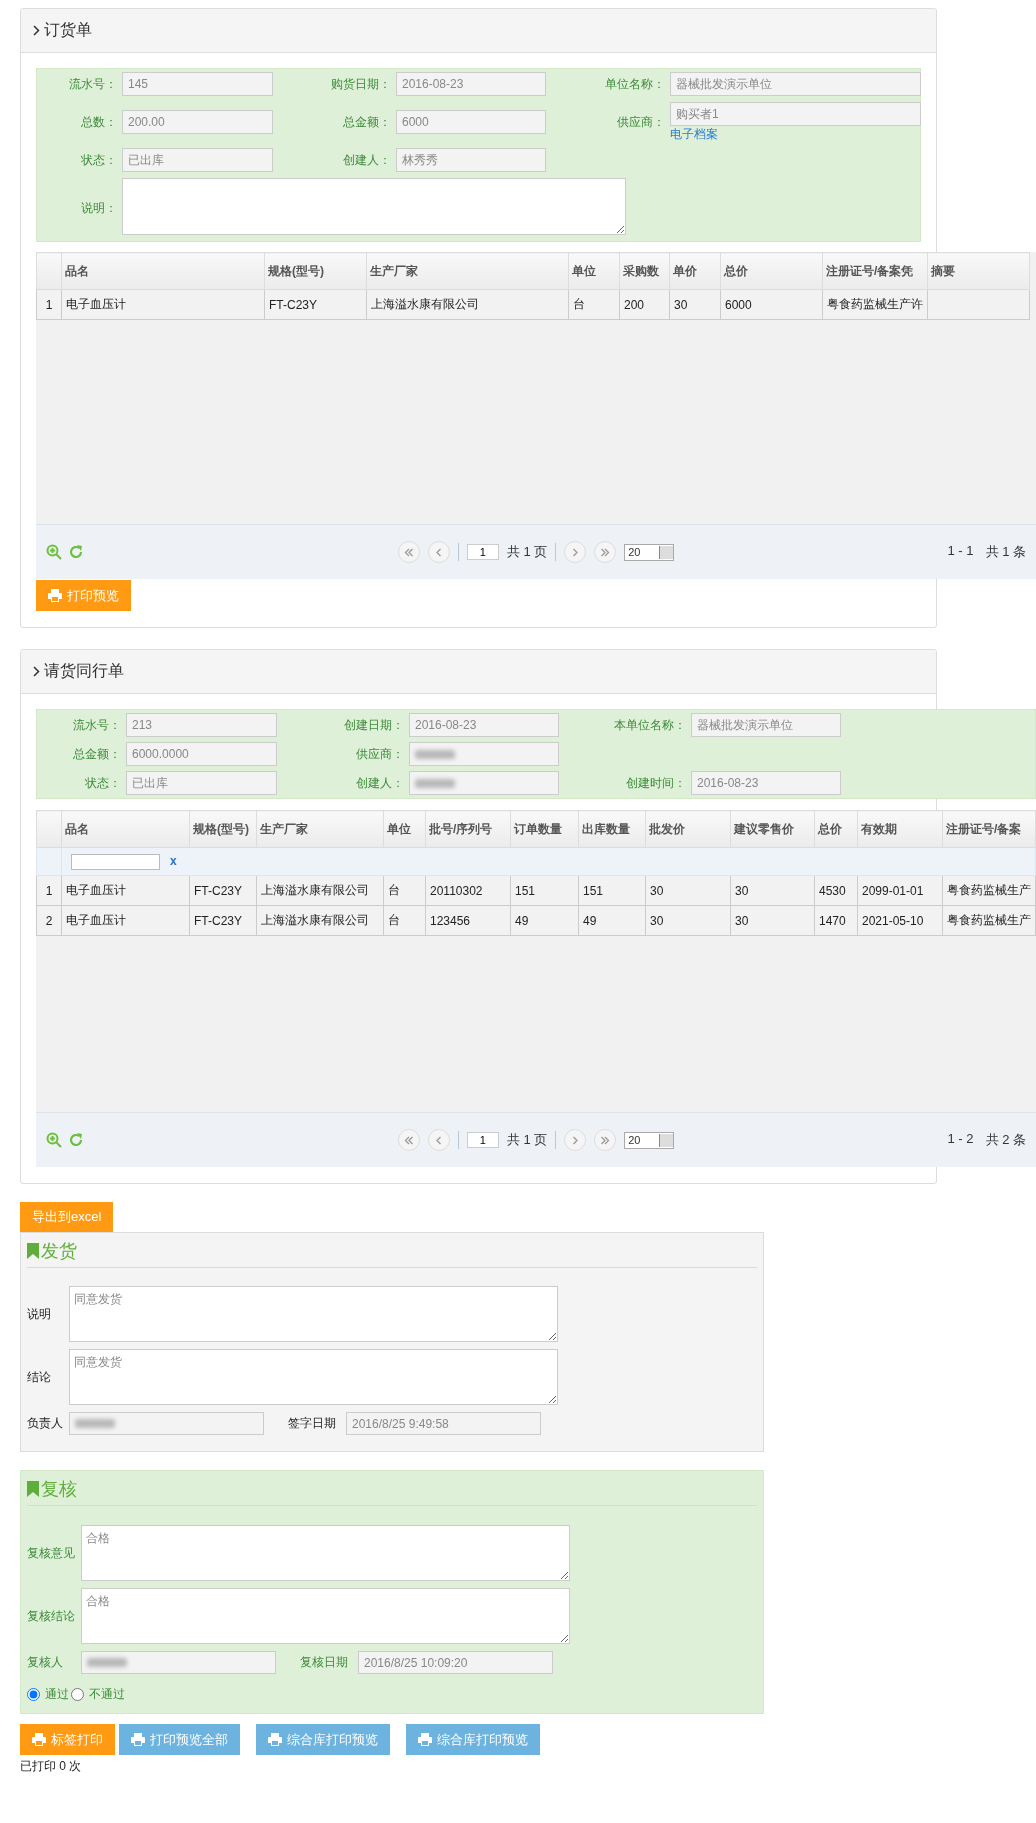  Describe the element at coordinates (107, 1694) in the screenshot. I see `radio-label: 不通过` at that location.